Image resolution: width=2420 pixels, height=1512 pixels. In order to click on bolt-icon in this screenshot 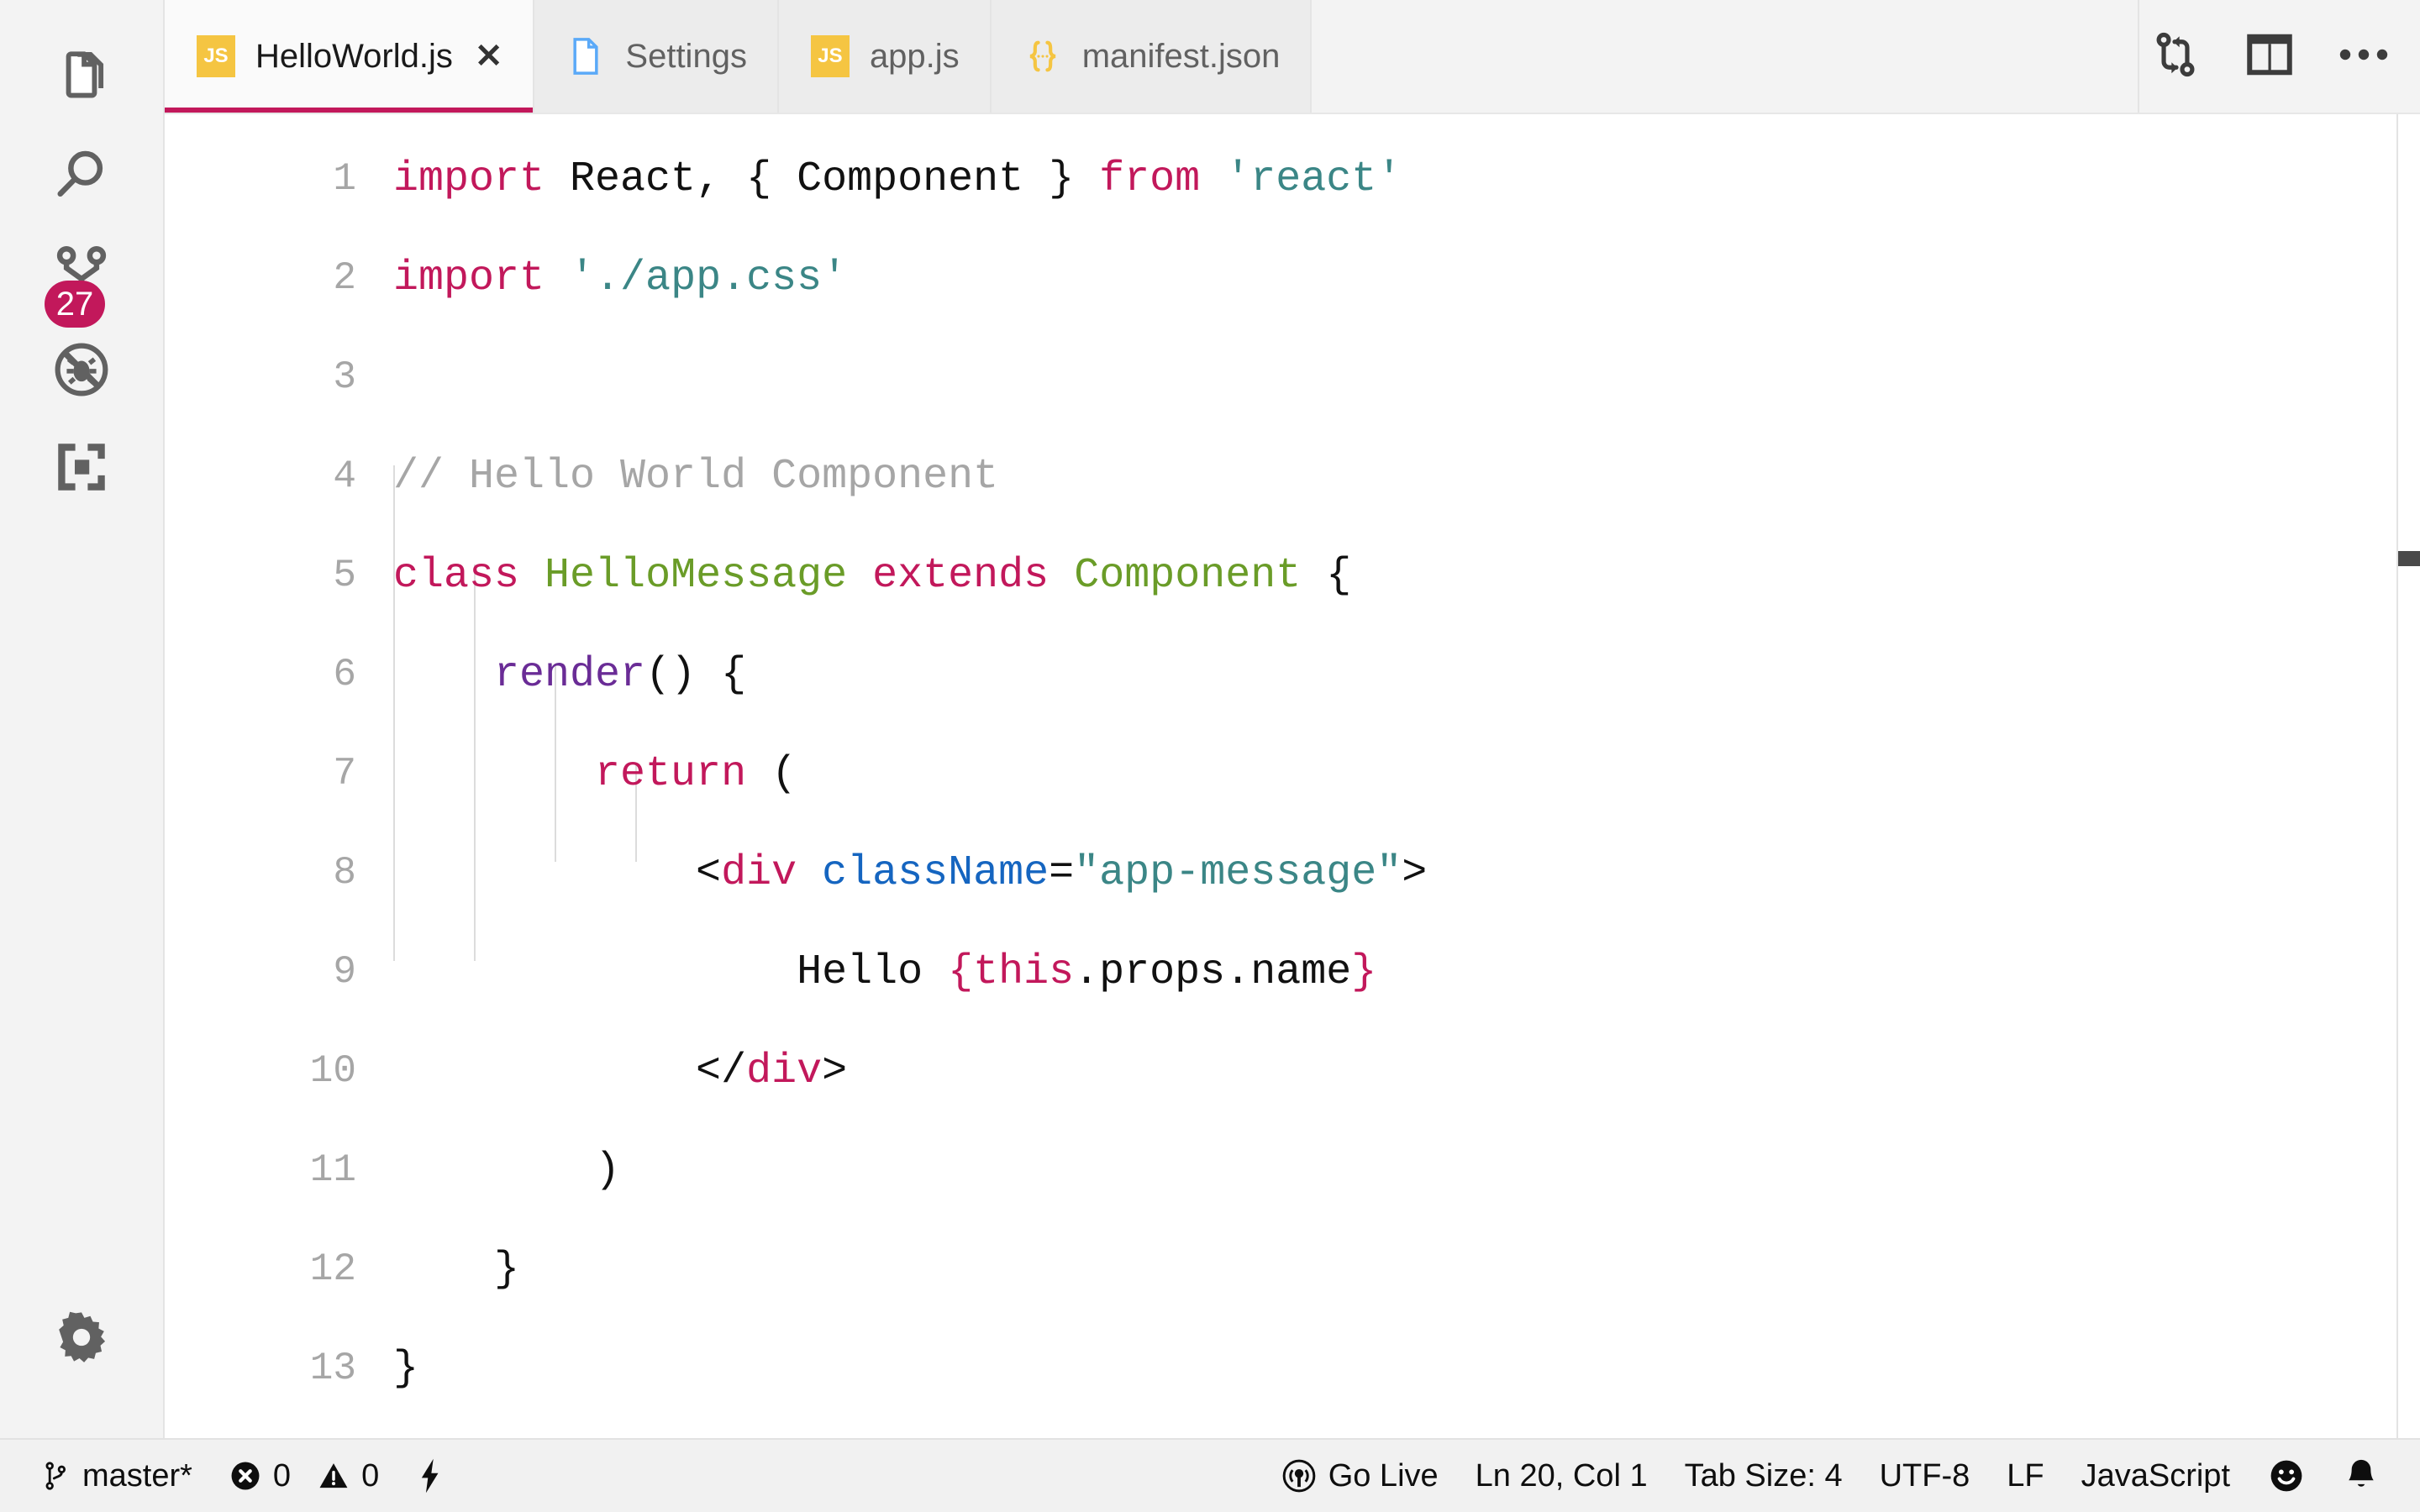, I will do `click(431, 1475)`.